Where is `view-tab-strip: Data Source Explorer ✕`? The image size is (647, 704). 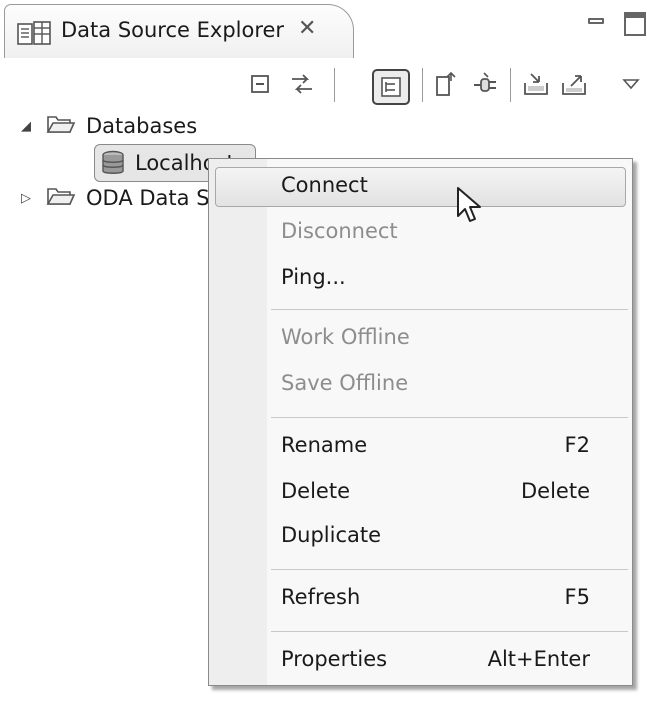 view-tab-strip: Data Source Explorer ✕ is located at coordinates (323, 29).